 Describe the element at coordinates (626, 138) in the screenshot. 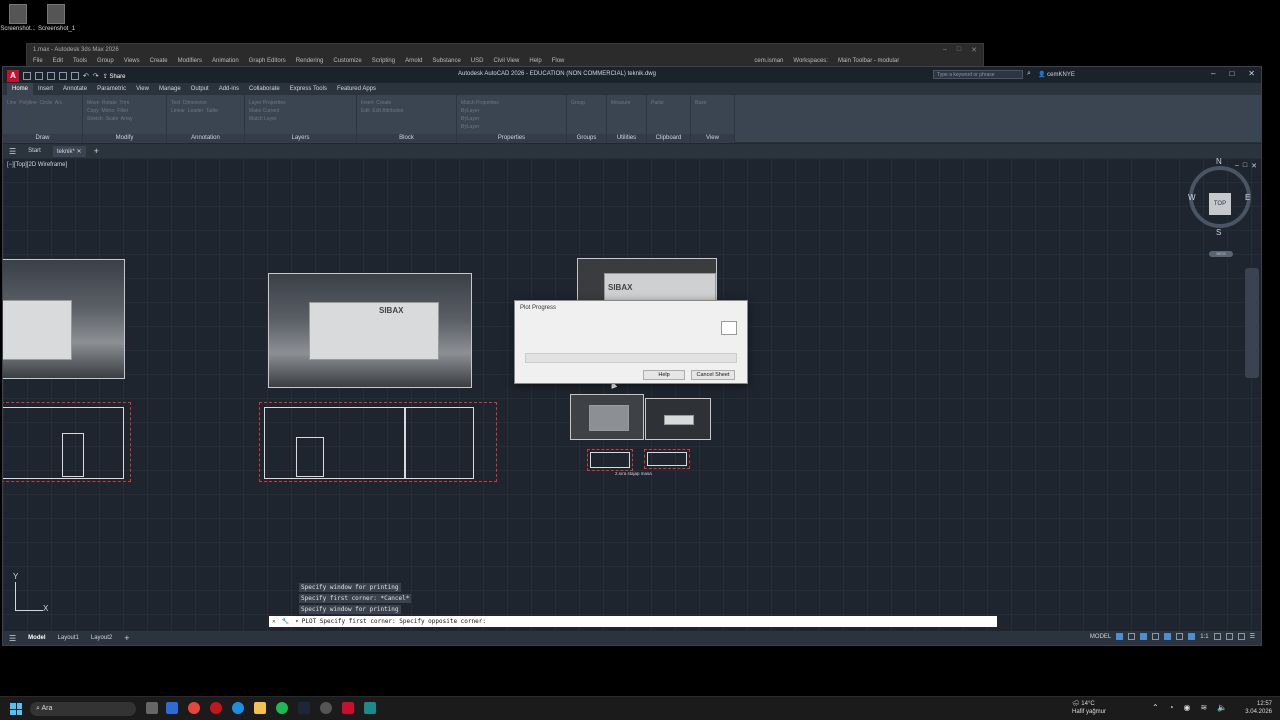

I see `panel-label: Utilities` at that location.